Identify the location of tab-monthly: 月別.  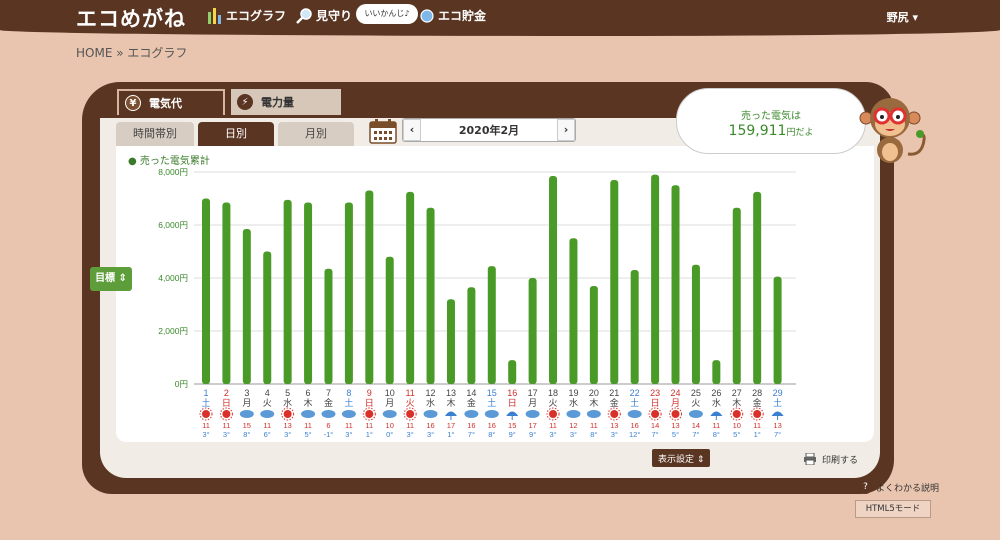
(316, 134).